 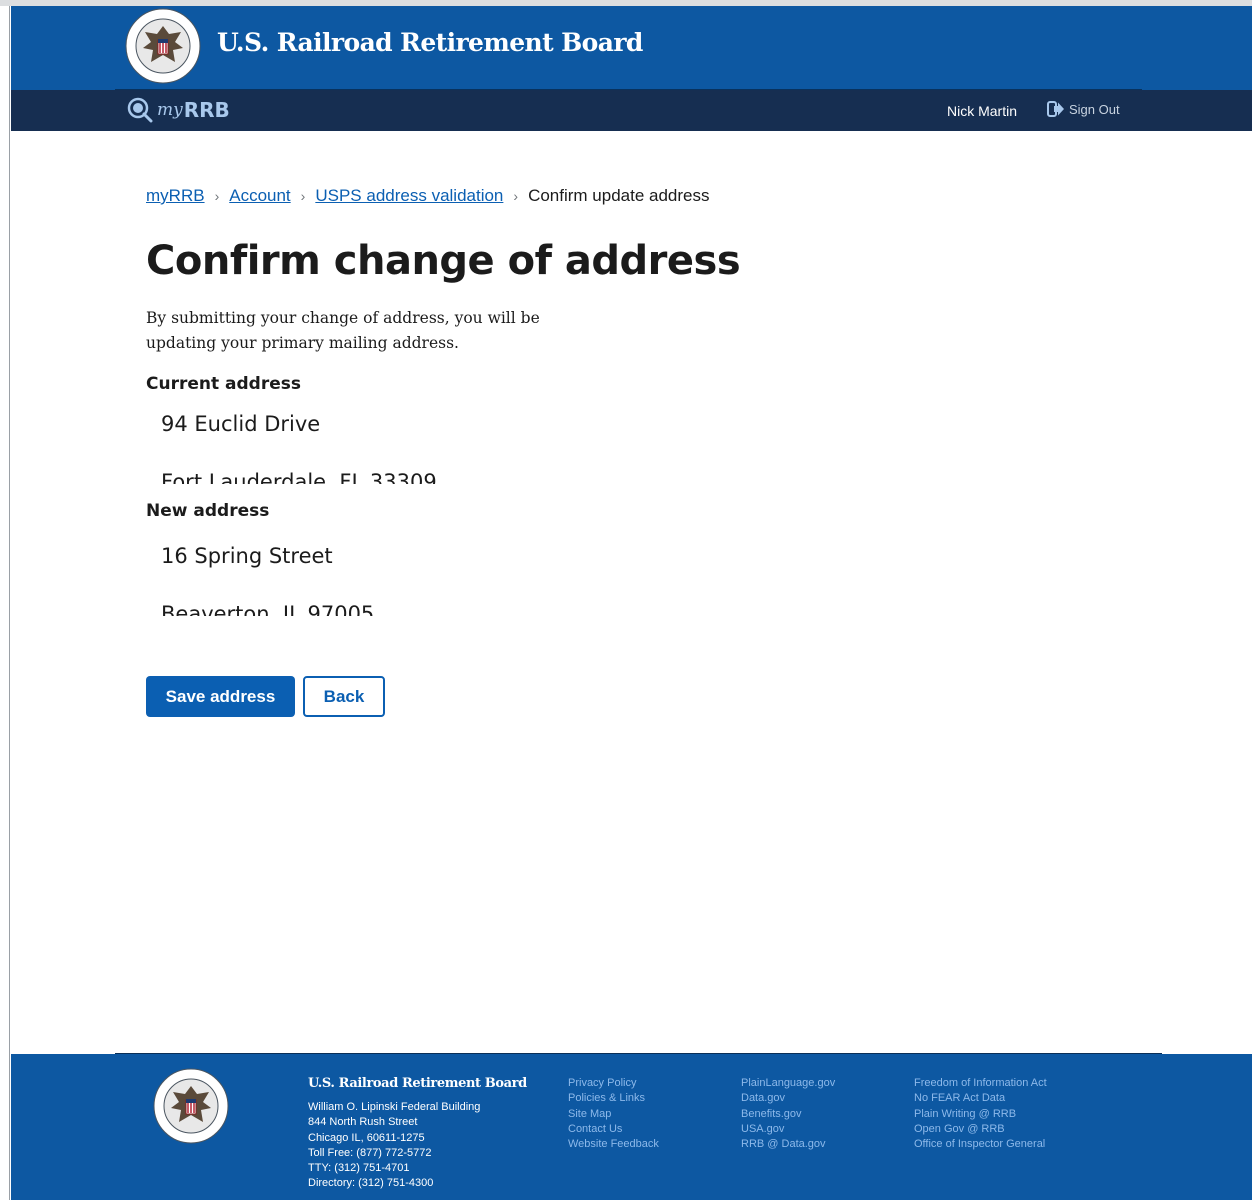 What do you see at coordinates (788, 1098) in the screenshot?
I see `footer-link-data-gov: Data.gov` at bounding box center [788, 1098].